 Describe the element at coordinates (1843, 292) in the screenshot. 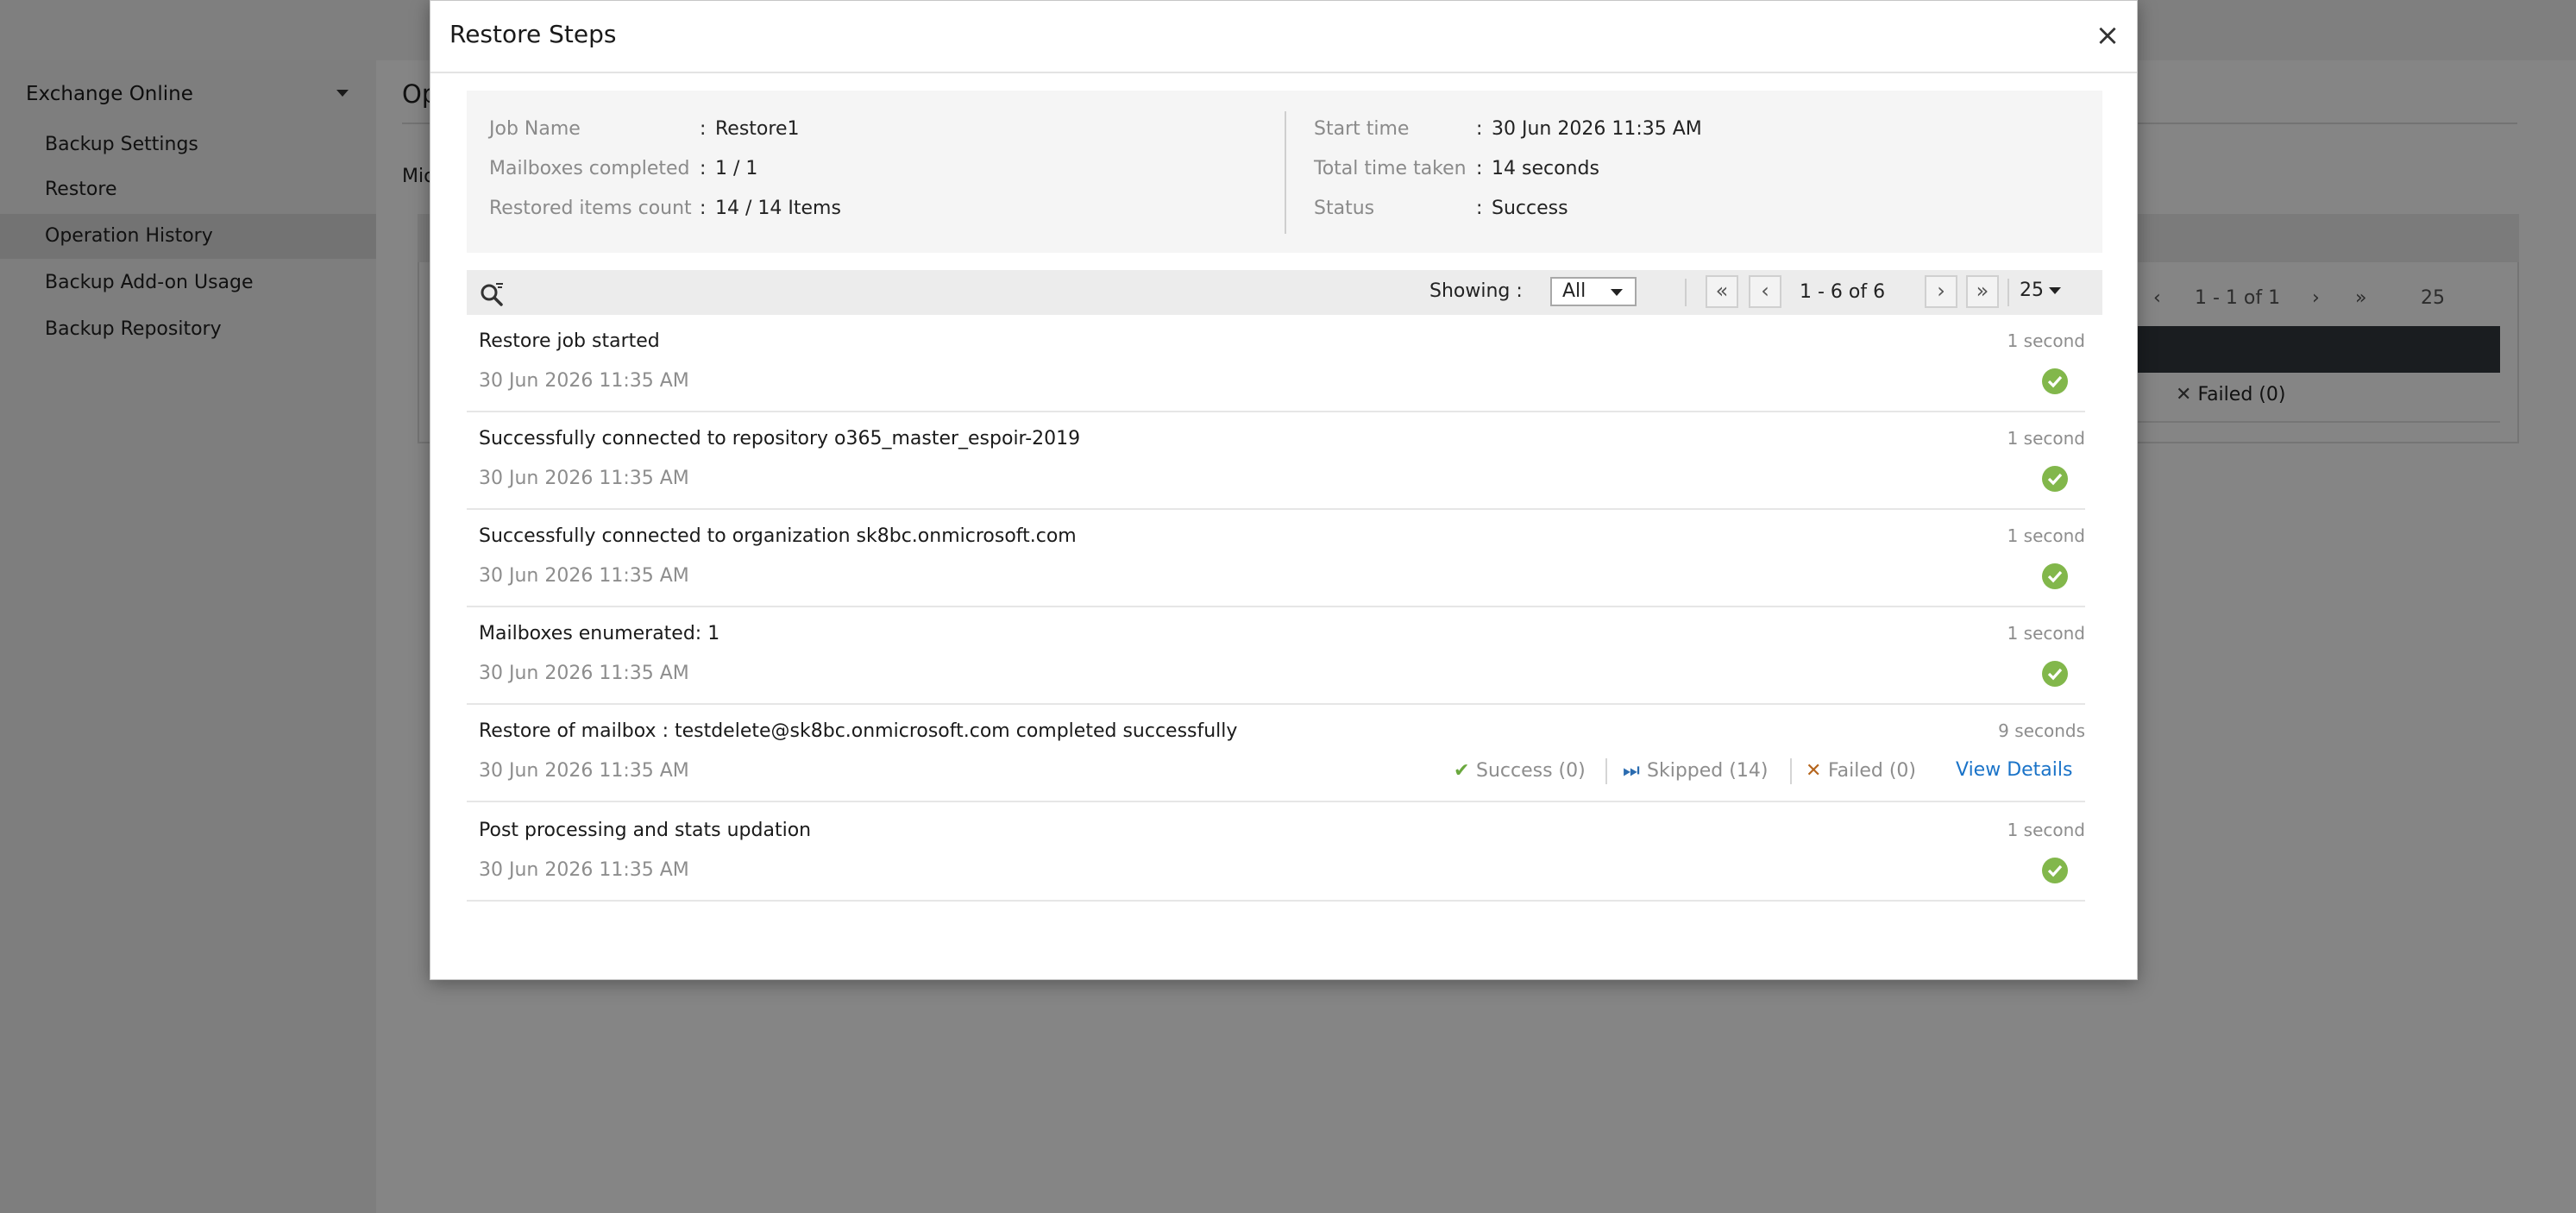

I see `pager-text: 1 - 6 of 6` at that location.